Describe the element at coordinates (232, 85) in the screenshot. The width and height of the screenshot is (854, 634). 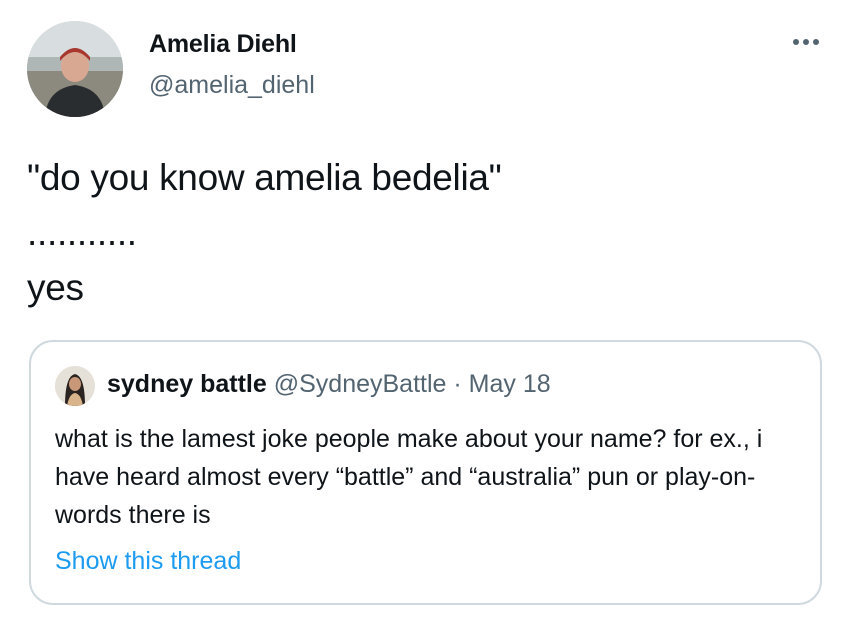
I see `author-handle: @amelia_diehl` at that location.